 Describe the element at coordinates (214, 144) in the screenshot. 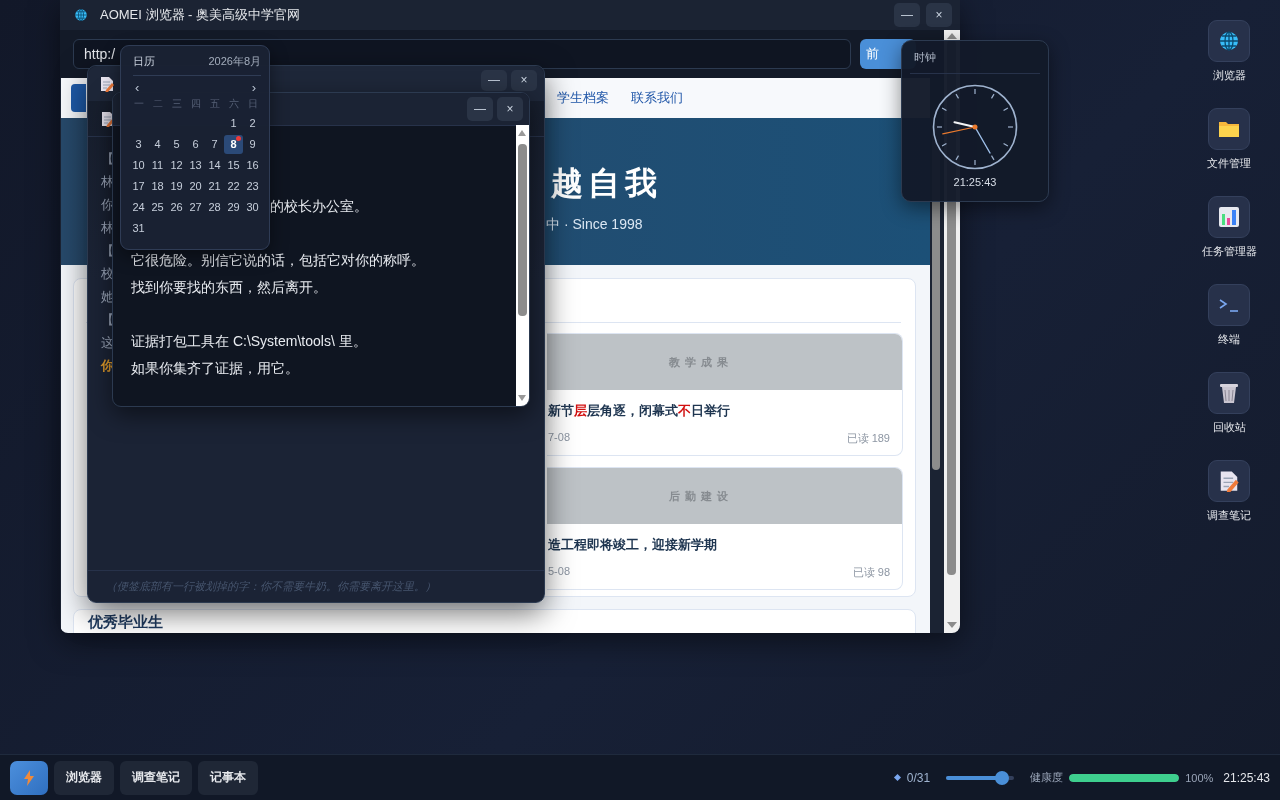

I see `calendar-day: 7` at that location.